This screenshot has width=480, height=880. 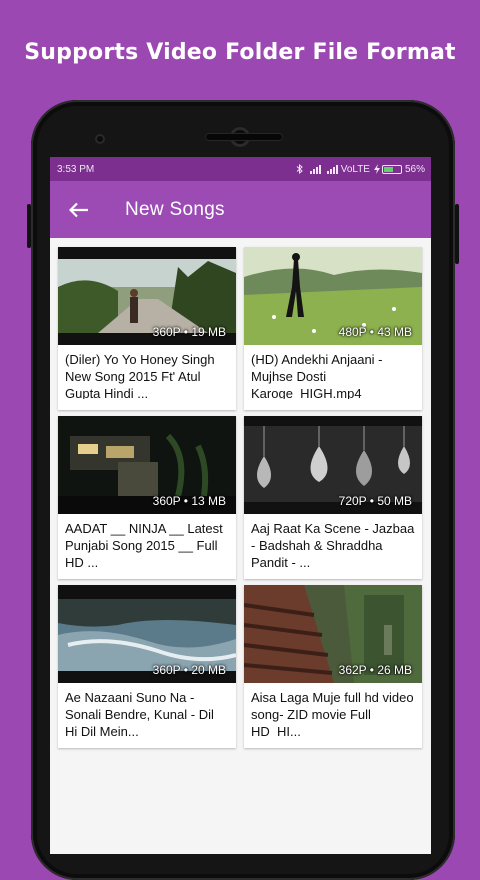 I want to click on video-meta: 360P • 13 MB, so click(x=189, y=501).